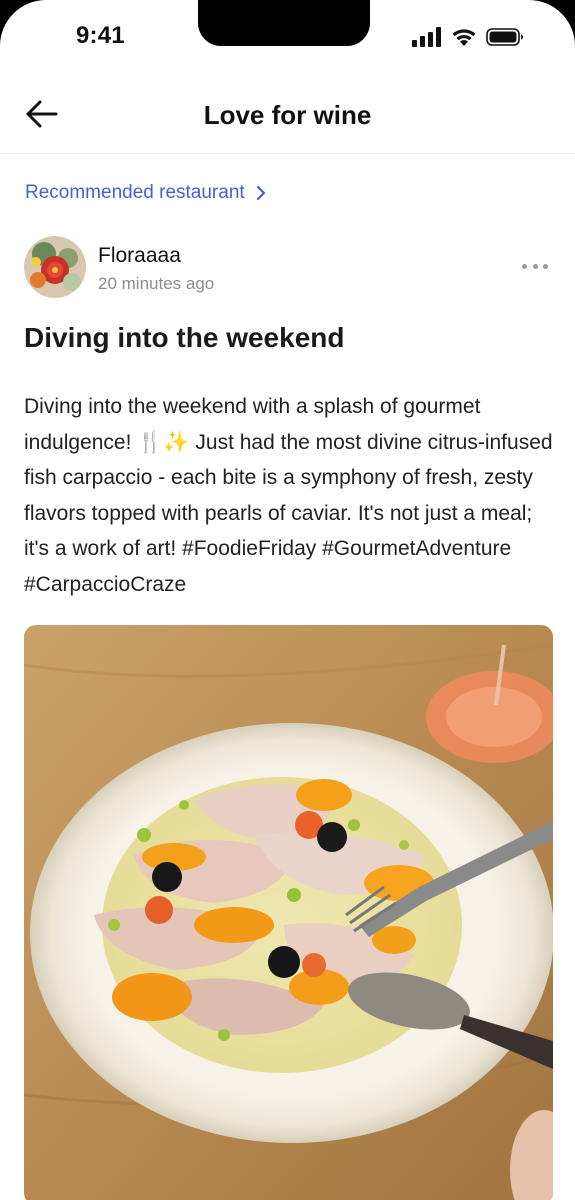 The width and height of the screenshot is (575, 1200). What do you see at coordinates (524, 266) in the screenshot?
I see `more-horizontal-icon` at bounding box center [524, 266].